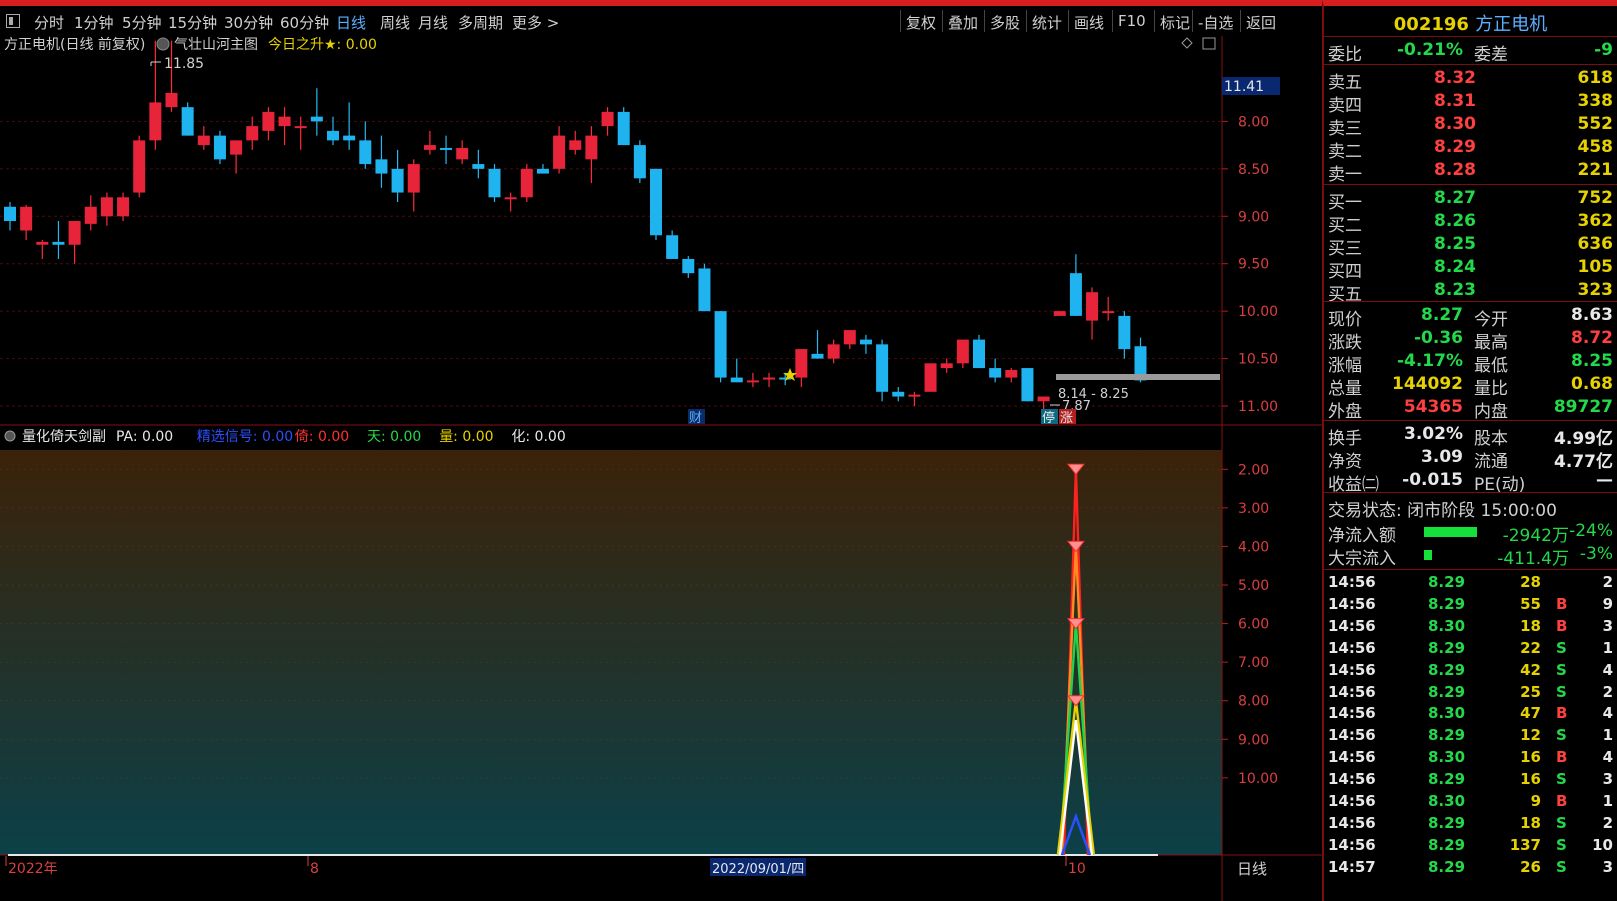  Describe the element at coordinates (1470, 803) in the screenshot. I see `tick-row: 14:56 8.30 9 B 1` at that location.